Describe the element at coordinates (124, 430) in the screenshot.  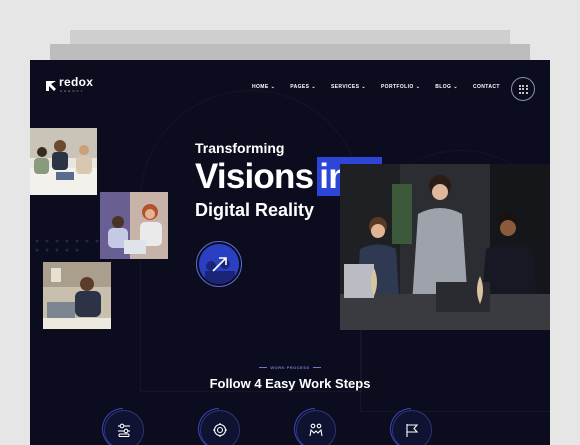
I see `settings-sliders-icon` at that location.